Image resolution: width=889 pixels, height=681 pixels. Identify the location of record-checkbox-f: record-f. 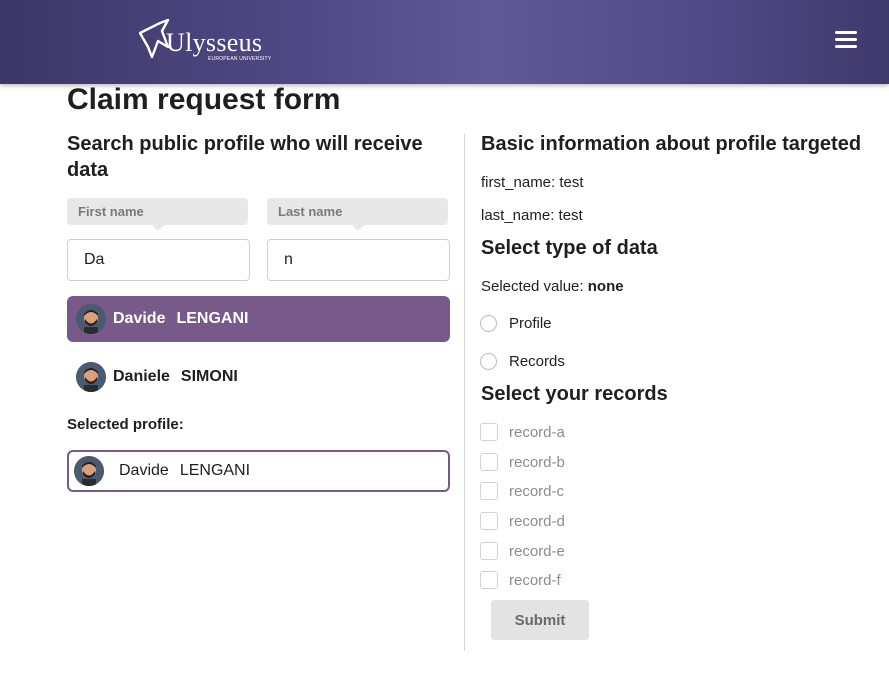
(520, 580).